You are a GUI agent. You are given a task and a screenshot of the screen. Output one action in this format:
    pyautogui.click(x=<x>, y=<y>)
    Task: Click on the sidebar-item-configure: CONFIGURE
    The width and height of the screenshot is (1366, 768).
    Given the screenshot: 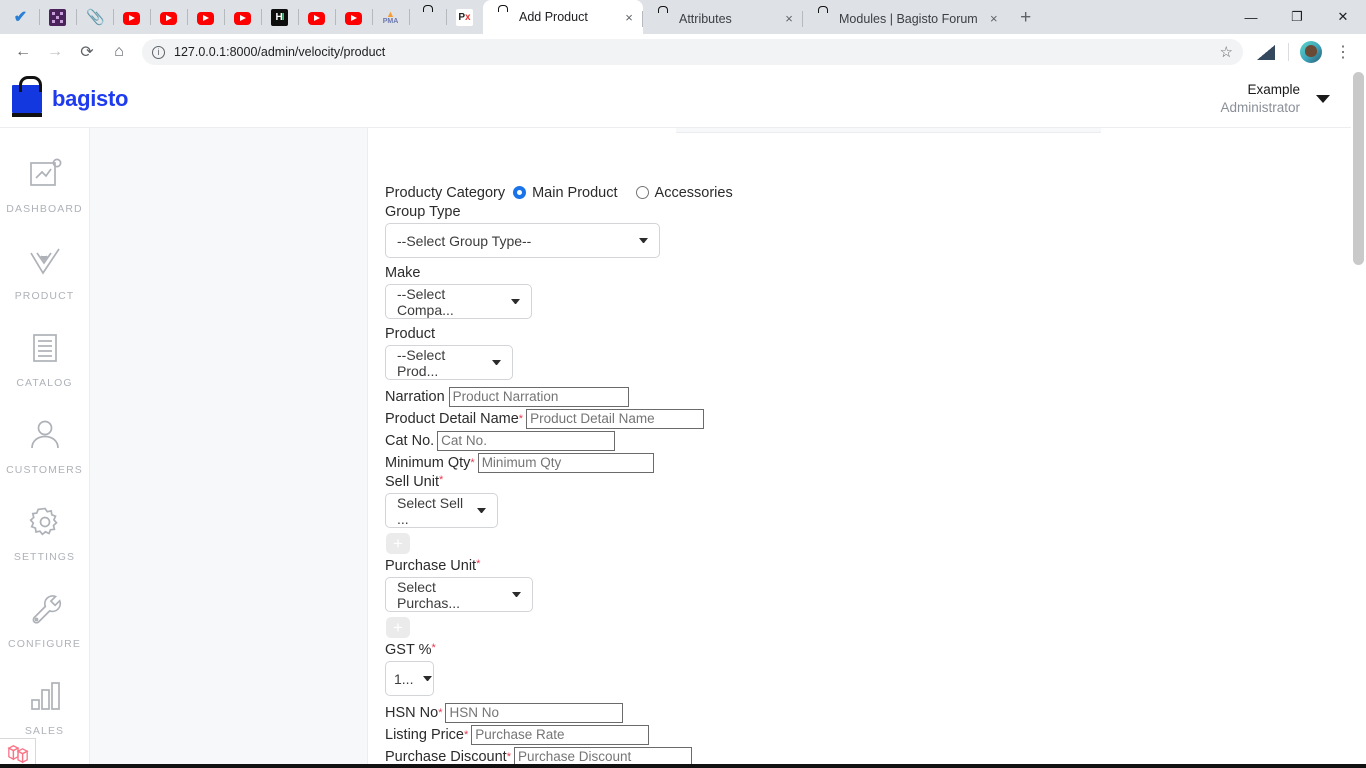 What is the action you would take?
    pyautogui.click(x=44, y=632)
    